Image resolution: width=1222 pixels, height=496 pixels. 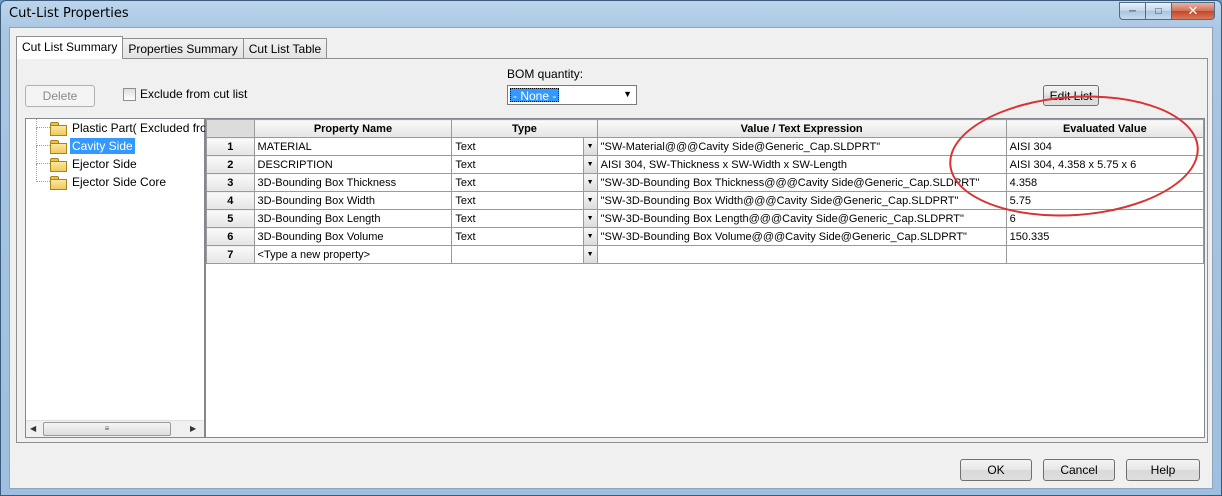 I want to click on cancel-button: Cancel, so click(x=1079, y=470).